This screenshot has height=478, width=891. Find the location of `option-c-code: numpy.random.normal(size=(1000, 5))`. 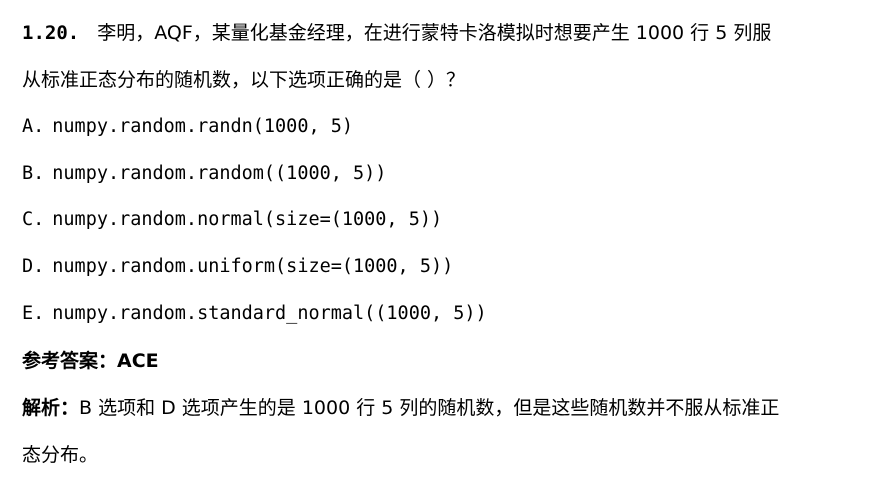

option-c-code: numpy.random.normal(size=(1000, 5)) is located at coordinates (247, 219).